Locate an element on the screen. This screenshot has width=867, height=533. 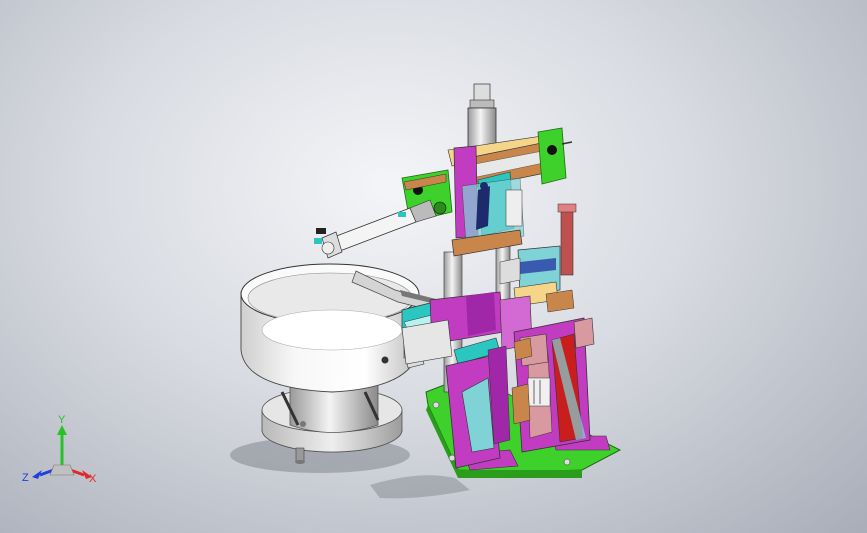
triad-origin is located at coordinates (62, 470).